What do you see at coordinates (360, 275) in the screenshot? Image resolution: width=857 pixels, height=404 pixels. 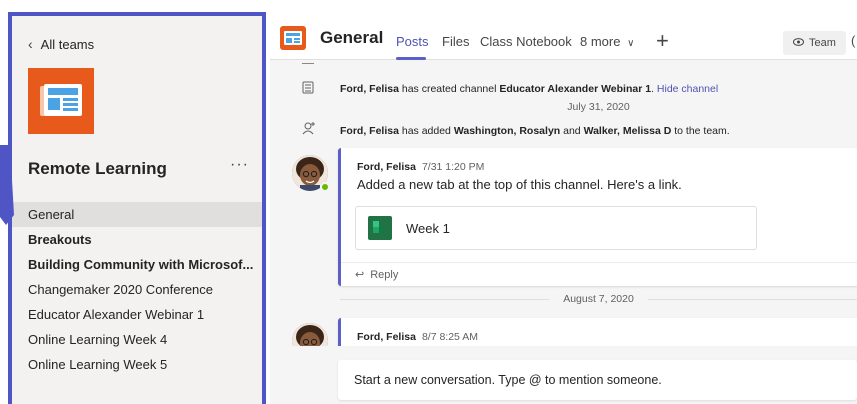 I see `reply-icon: ↩` at bounding box center [360, 275].